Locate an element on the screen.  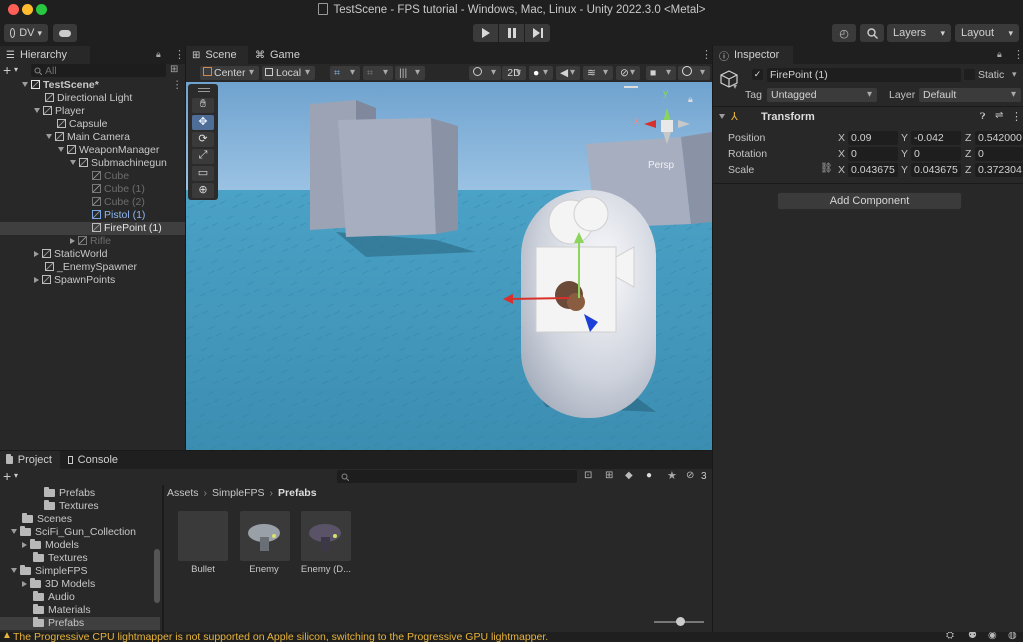
folder-simplefps: SimpleFPS is located at coordinates (80, 571).